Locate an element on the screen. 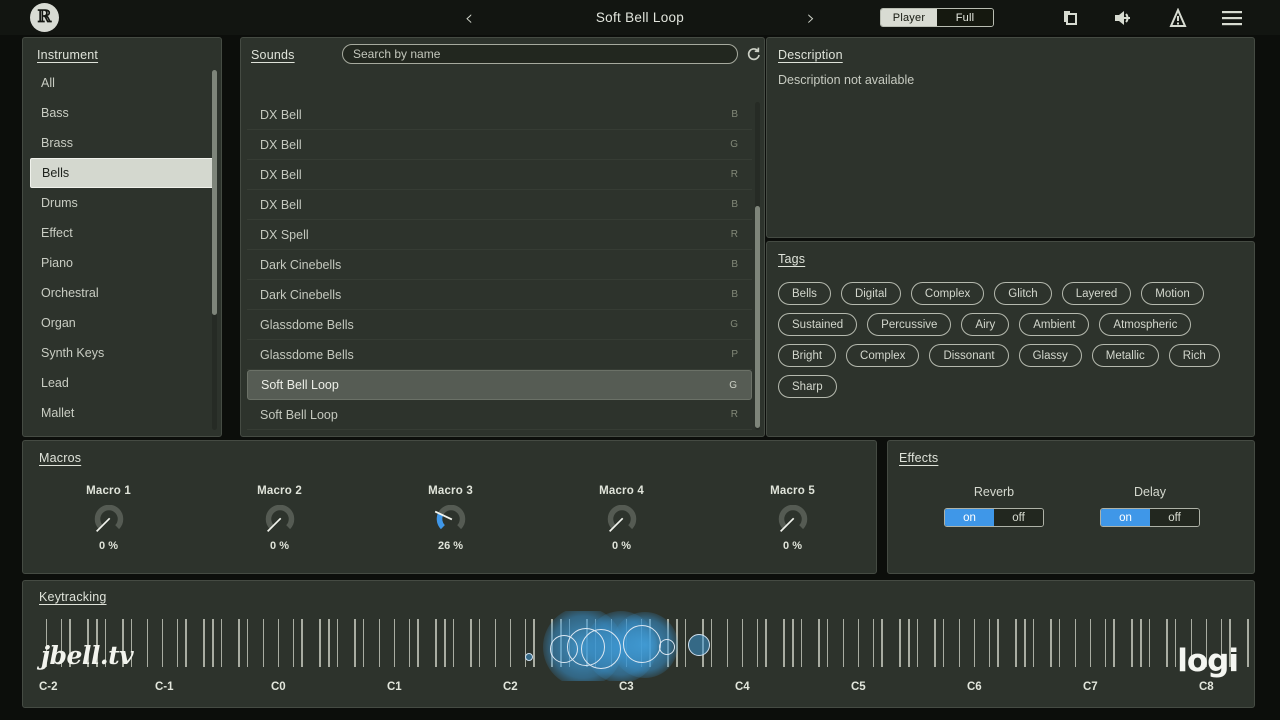 The image size is (1280, 720). sidebar-item-bass: Bass is located at coordinates (122, 113).